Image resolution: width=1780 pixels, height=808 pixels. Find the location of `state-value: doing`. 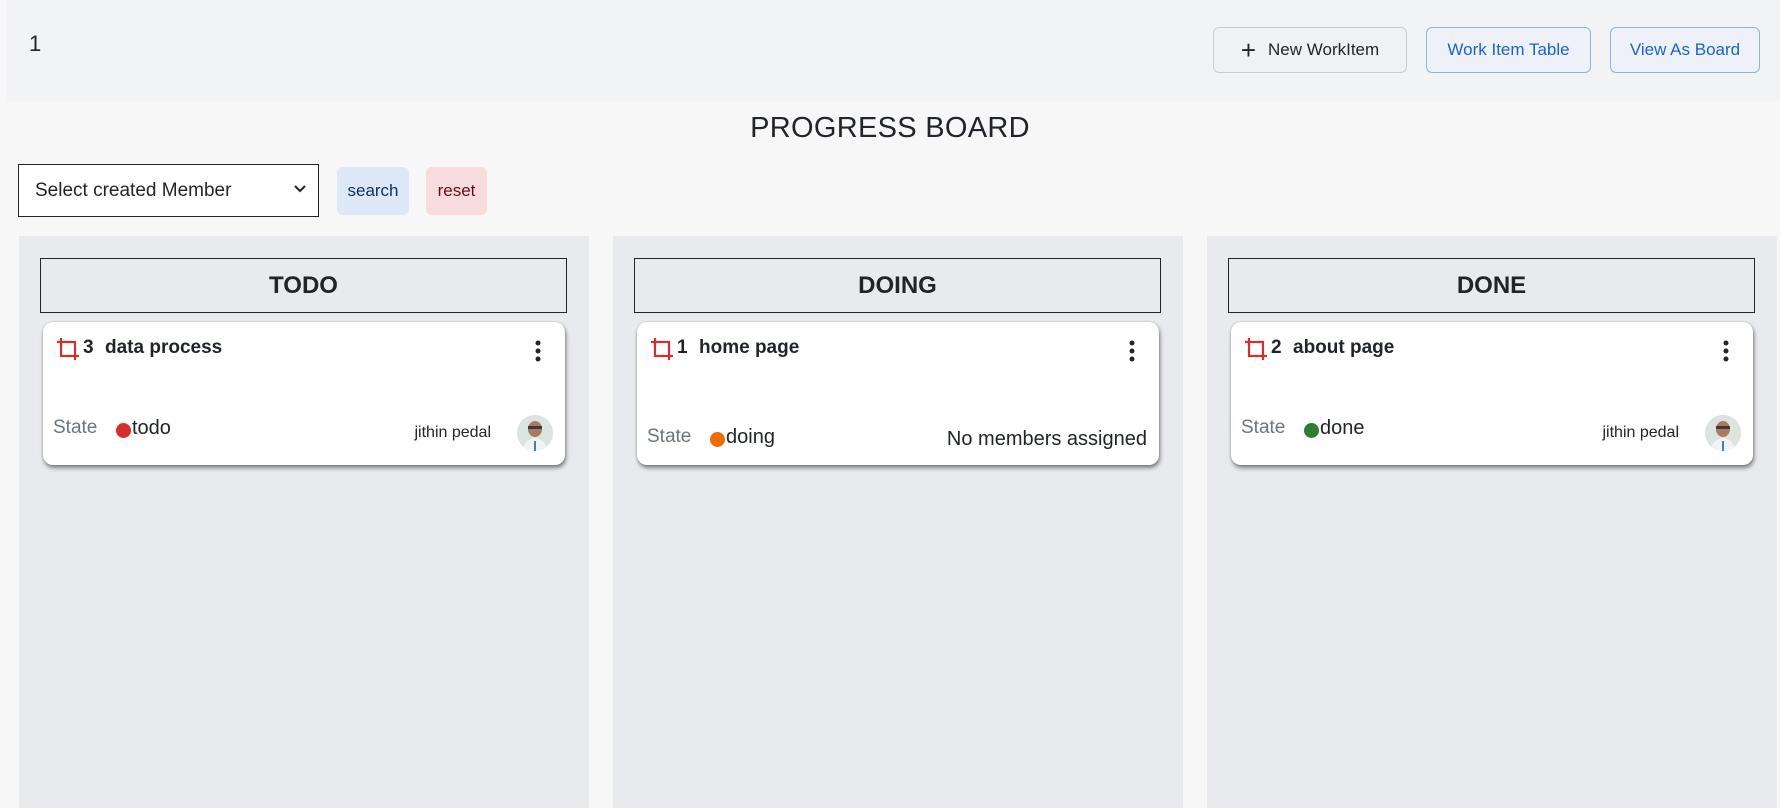

state-value: doing is located at coordinates (750, 437).